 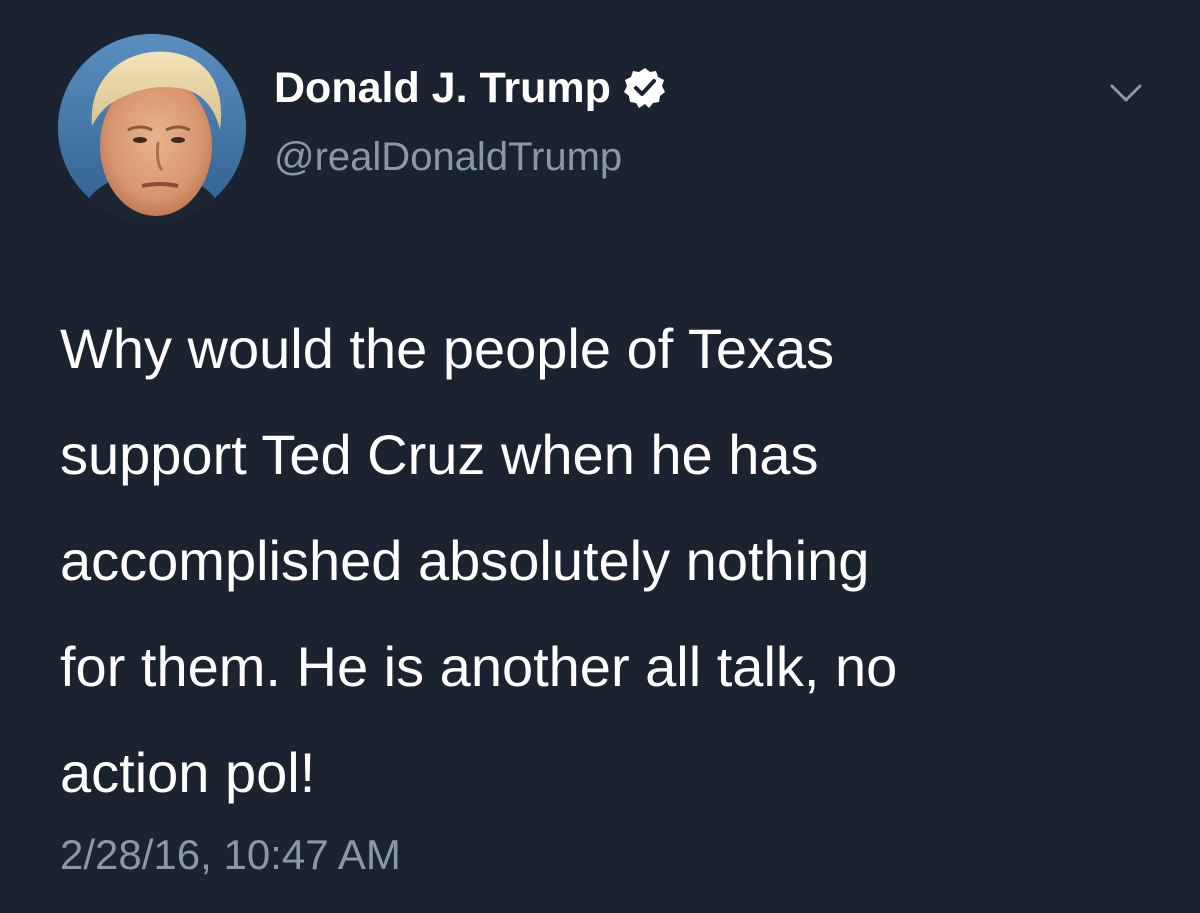 I want to click on author-handle: @realDonaldTrump, so click(x=448, y=157).